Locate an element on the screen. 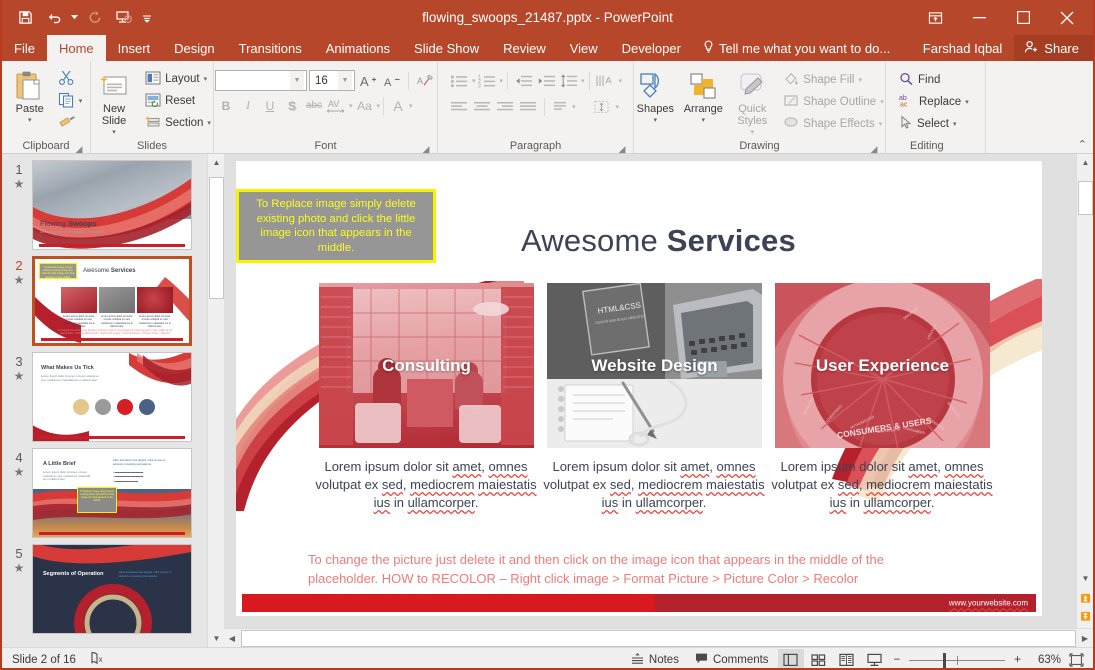 Image resolution: width=1095 pixels, height=670 pixels. zoom-slider-handle is located at coordinates (945, 660).